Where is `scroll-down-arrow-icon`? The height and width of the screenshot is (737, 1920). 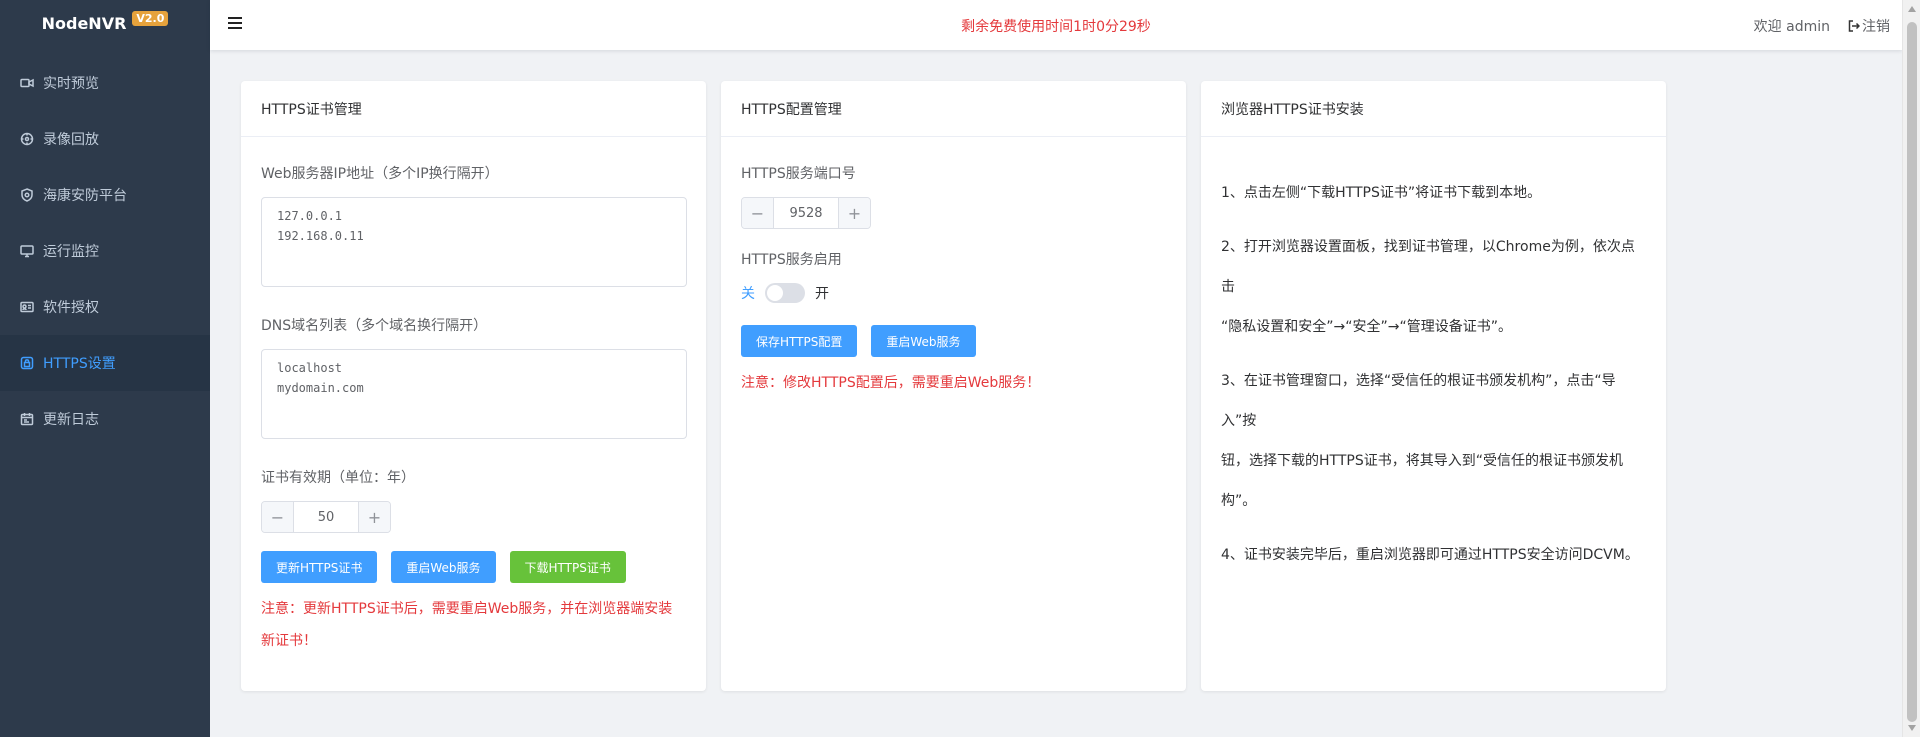 scroll-down-arrow-icon is located at coordinates (1912, 728).